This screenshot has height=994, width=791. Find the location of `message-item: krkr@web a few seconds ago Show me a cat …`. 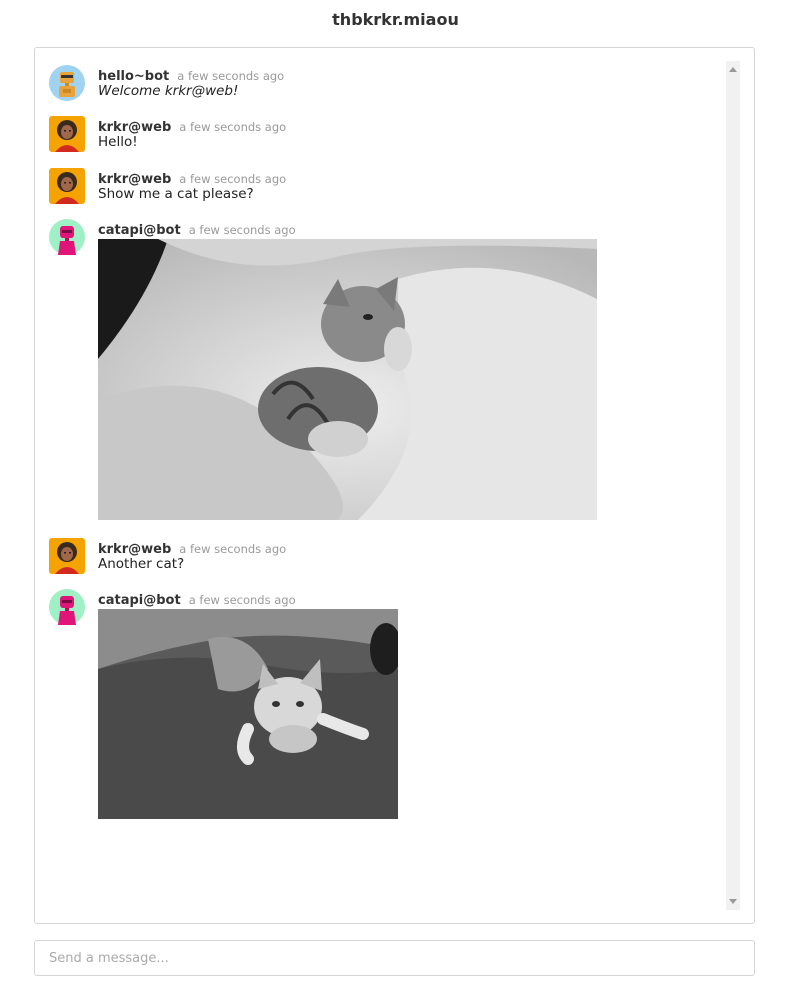

message-item: krkr@web a few seconds ago Show me a cat … is located at coordinates (349, 188).